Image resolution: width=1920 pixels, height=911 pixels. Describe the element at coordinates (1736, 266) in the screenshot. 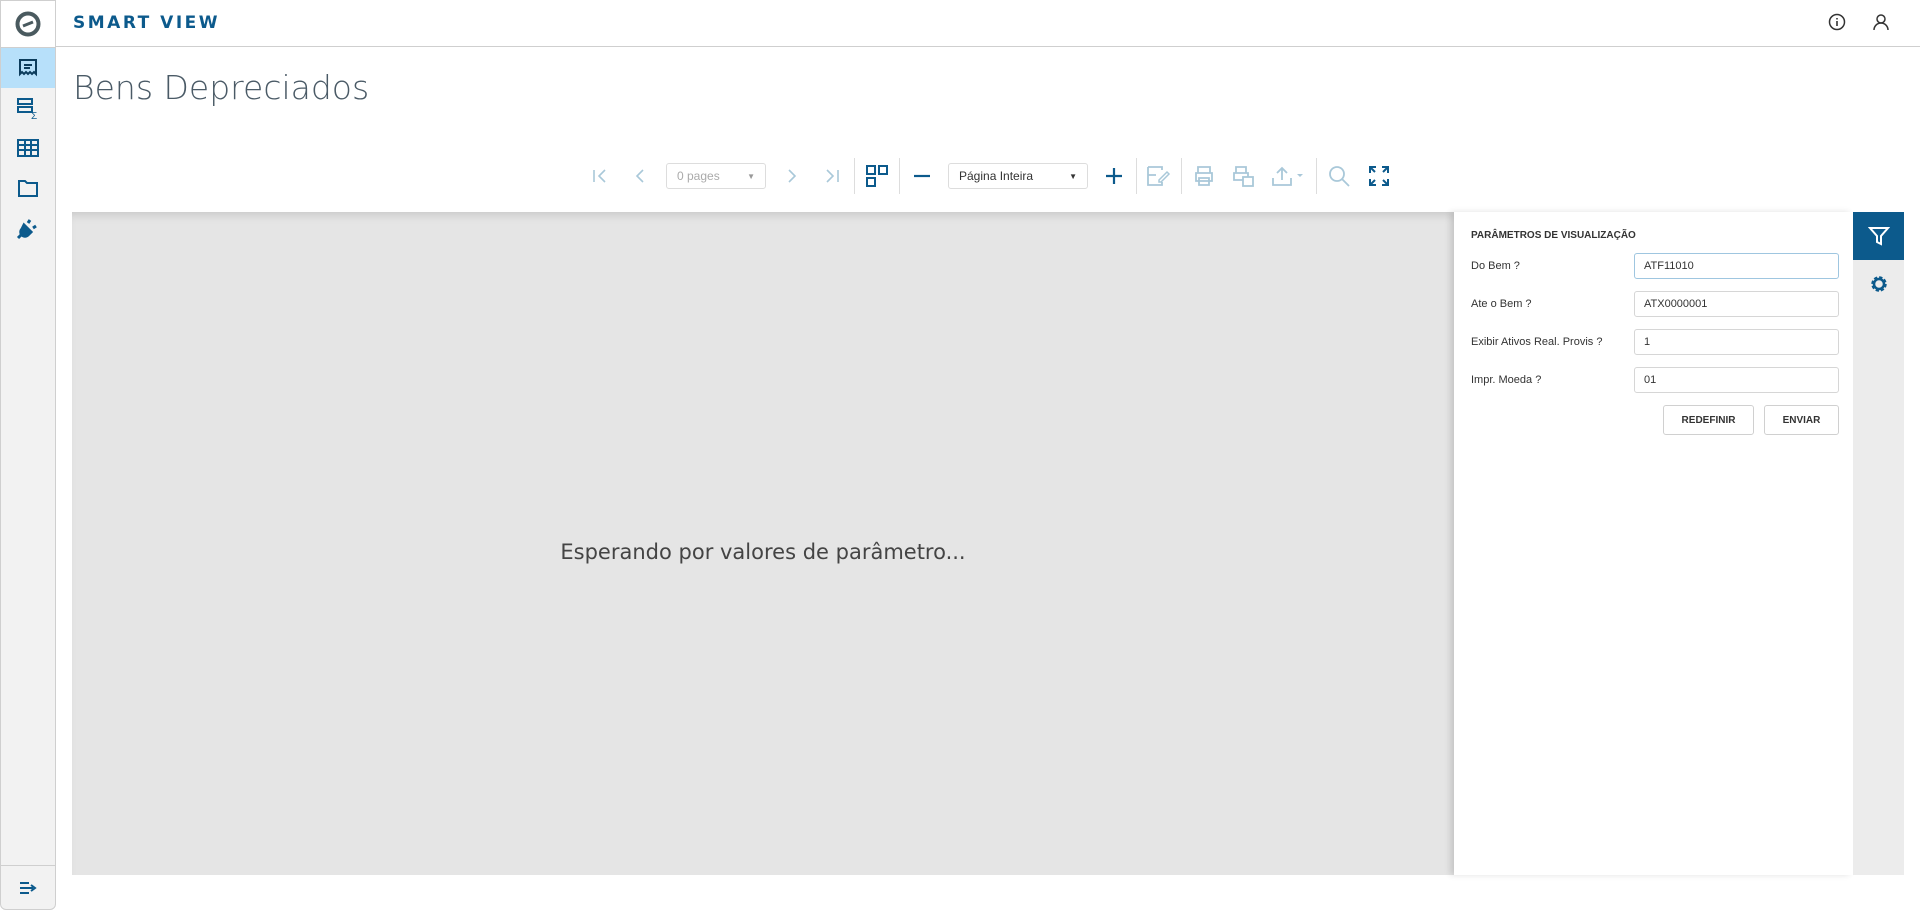

I see `do-bem-input: ATF11010` at that location.